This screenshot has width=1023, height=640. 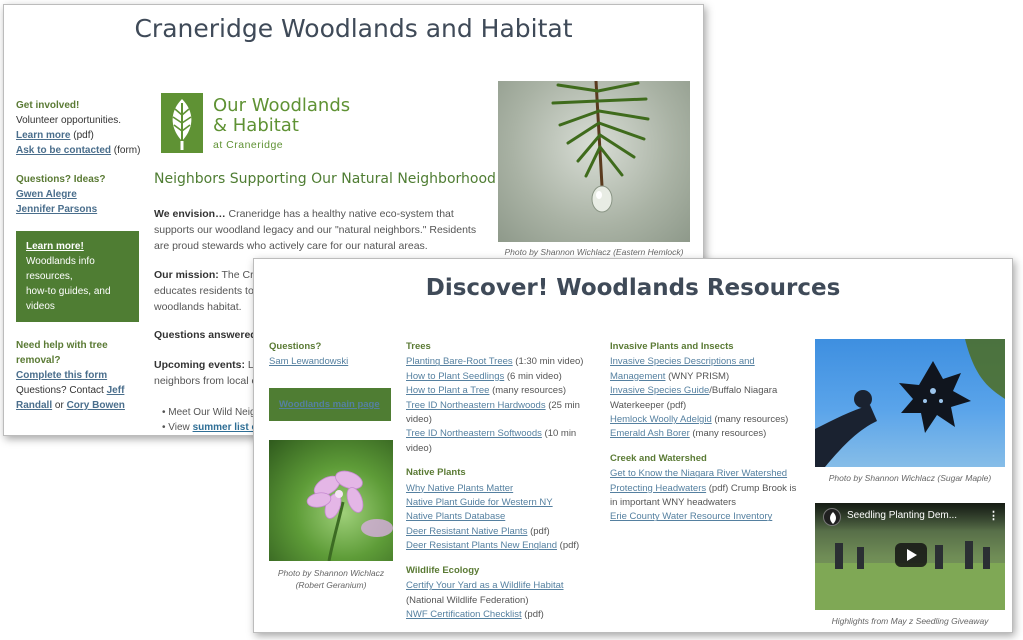 What do you see at coordinates (46, 194) in the screenshot?
I see `contact-gwen-link: Gwen Alegre` at bounding box center [46, 194].